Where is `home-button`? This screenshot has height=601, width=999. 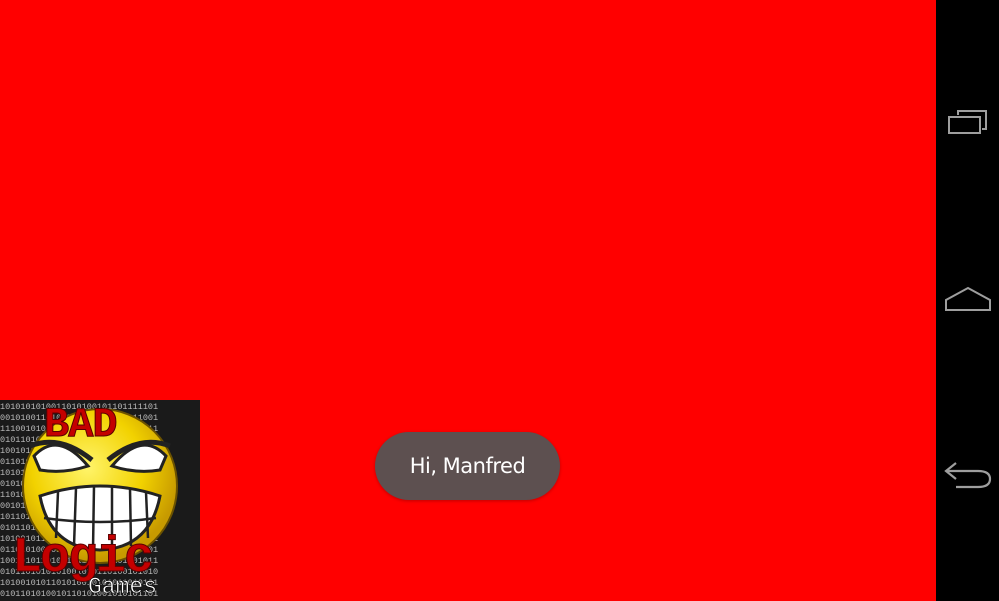 home-button is located at coordinates (967, 299).